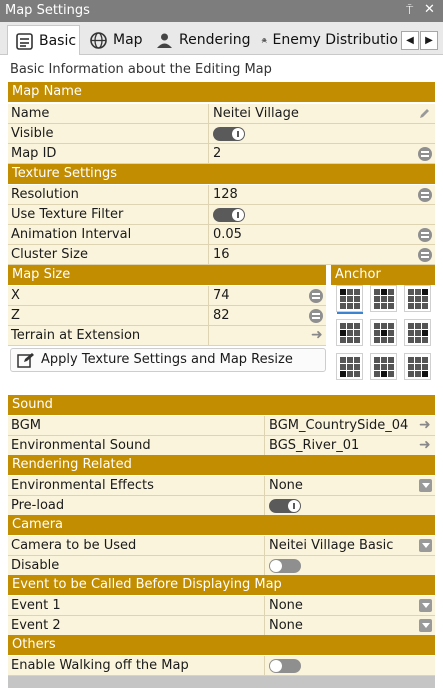 This screenshot has width=443, height=697. I want to click on anchor-bottom-right-button, so click(417, 366).